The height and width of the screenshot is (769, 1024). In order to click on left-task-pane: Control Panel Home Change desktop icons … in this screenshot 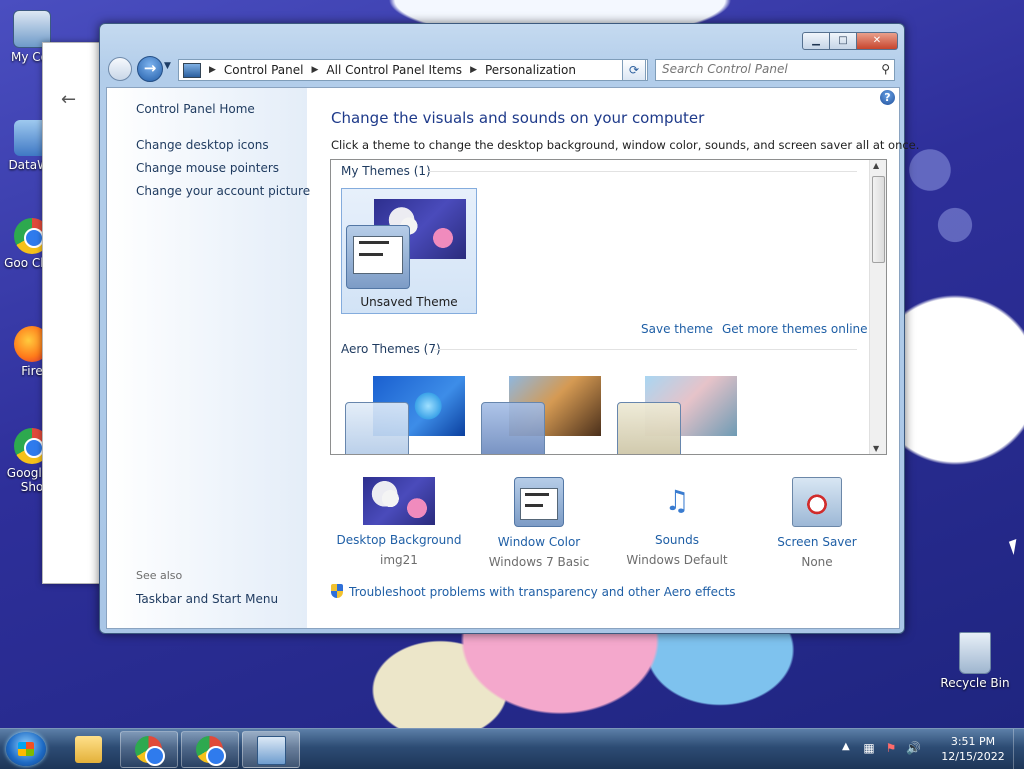, I will do `click(208, 358)`.